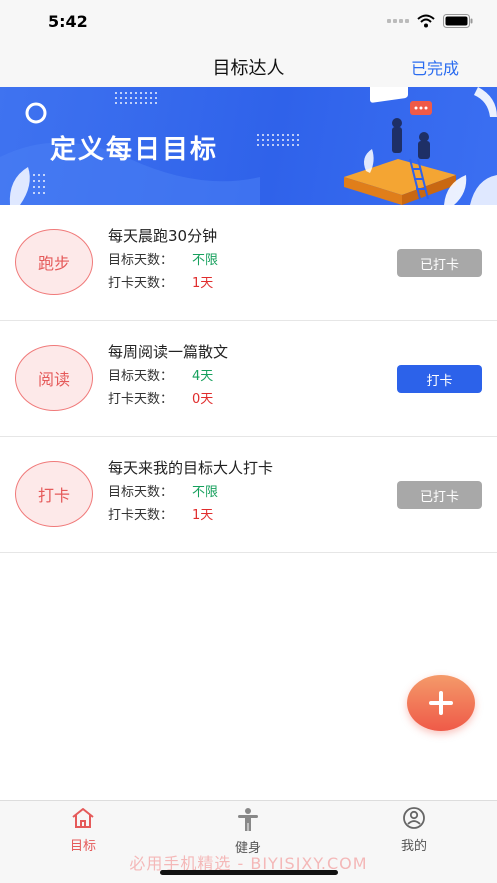 The height and width of the screenshot is (883, 497). I want to click on battery-icon, so click(458, 21).